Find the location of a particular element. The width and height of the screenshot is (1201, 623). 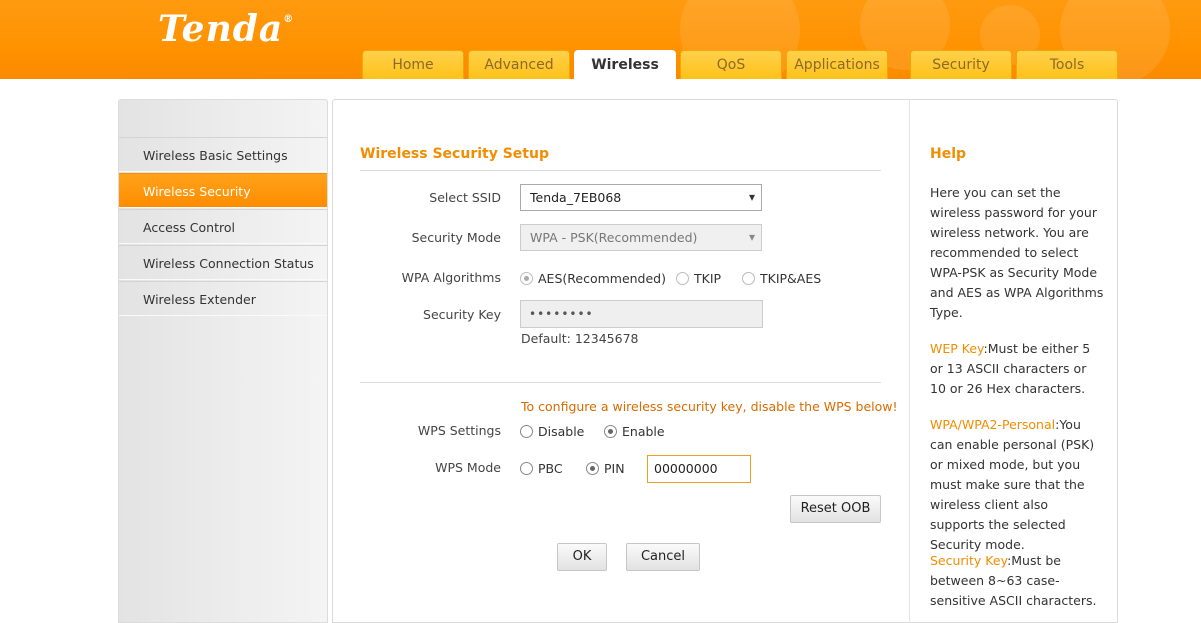

help-wep-term: WEP Key is located at coordinates (957, 348).